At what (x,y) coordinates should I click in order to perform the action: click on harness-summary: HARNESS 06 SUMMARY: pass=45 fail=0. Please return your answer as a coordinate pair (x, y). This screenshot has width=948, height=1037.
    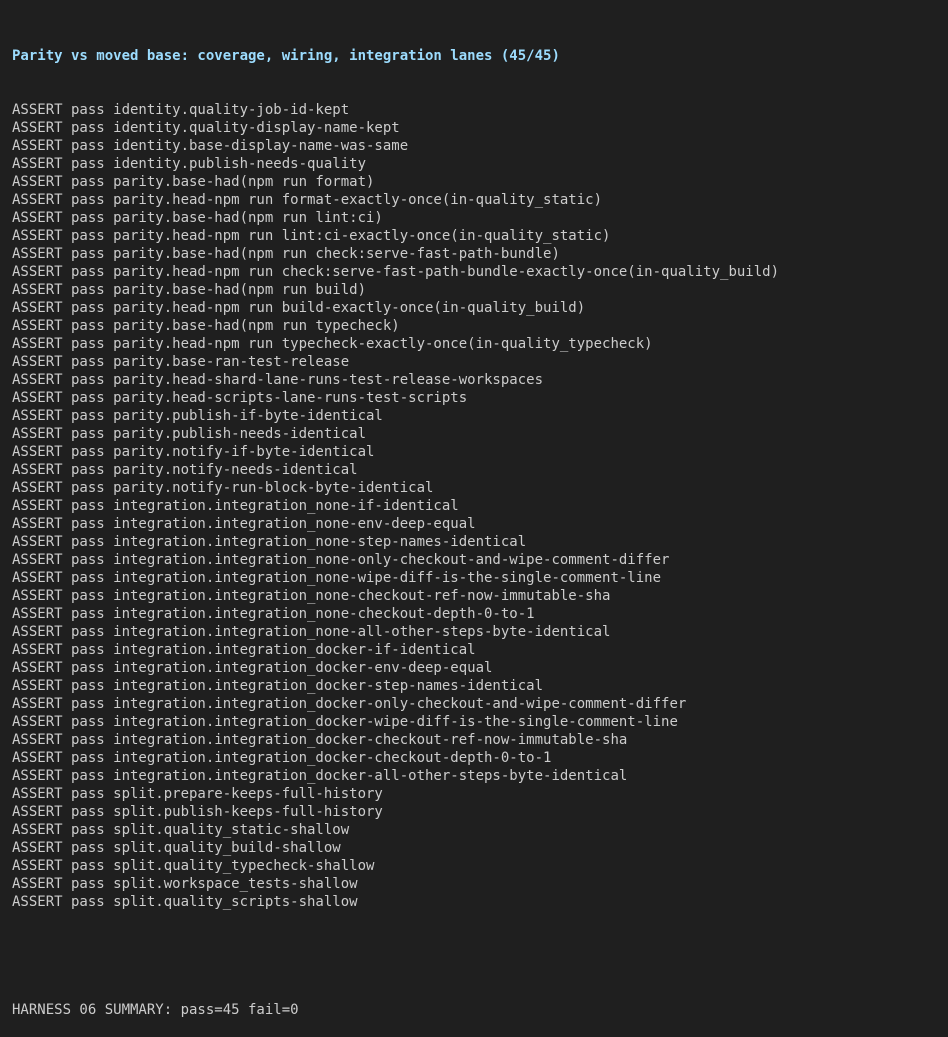
    Looking at the image, I should click on (155, 1010).